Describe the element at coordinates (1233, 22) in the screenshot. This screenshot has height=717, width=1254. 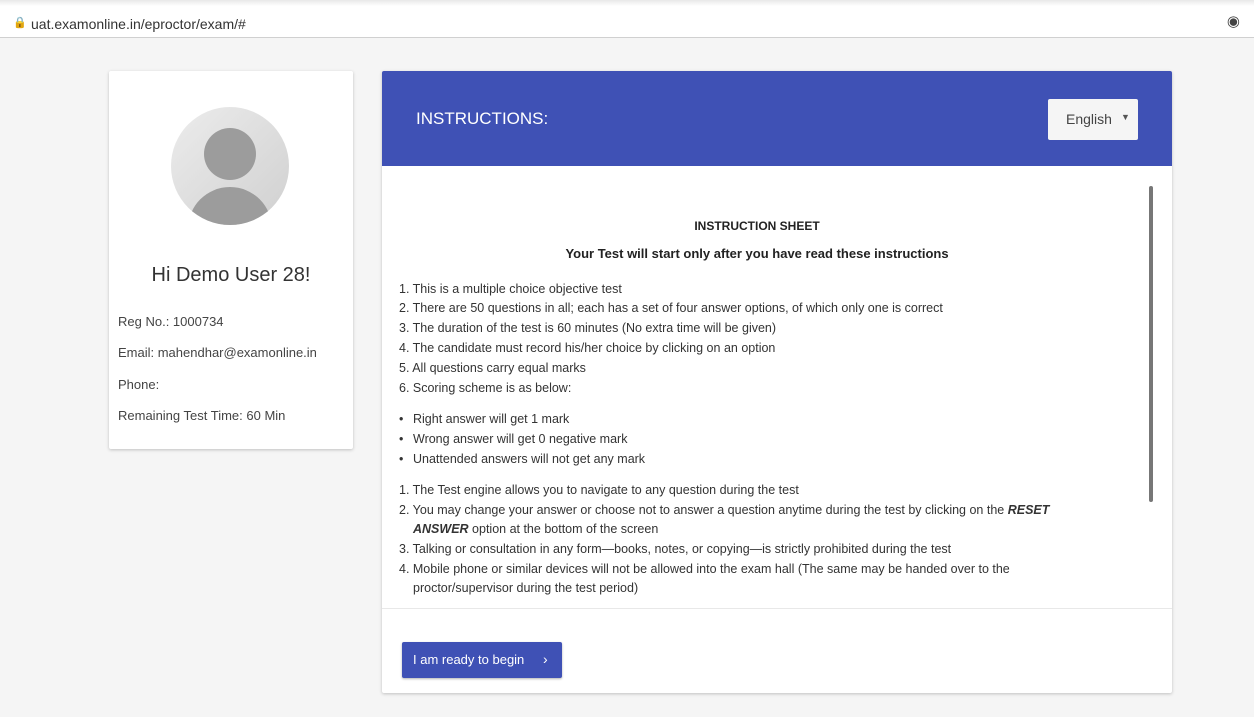
I see `location-icon: ◉` at that location.